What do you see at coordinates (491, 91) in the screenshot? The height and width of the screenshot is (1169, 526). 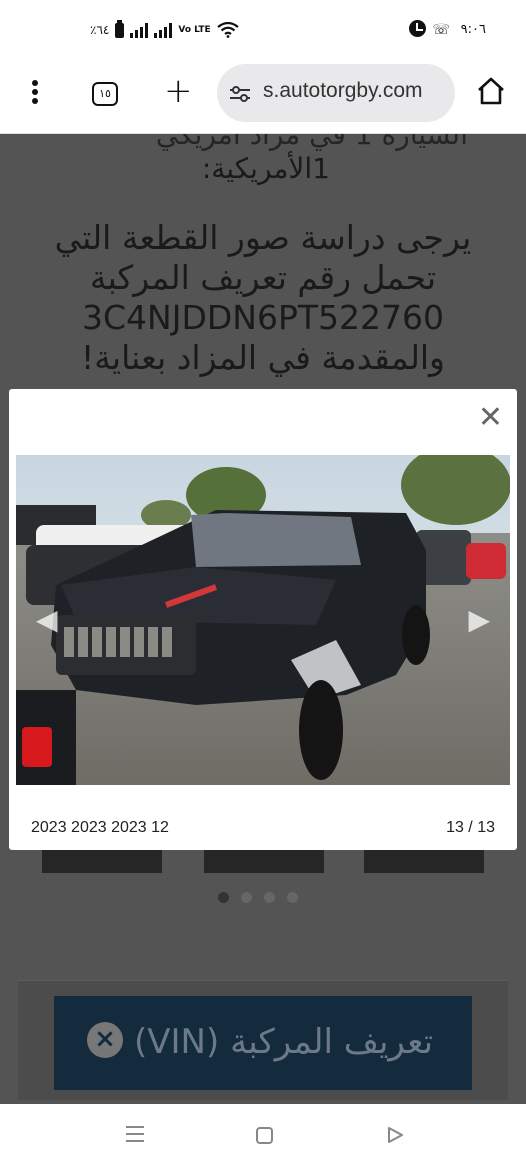 I see `home-icon` at bounding box center [491, 91].